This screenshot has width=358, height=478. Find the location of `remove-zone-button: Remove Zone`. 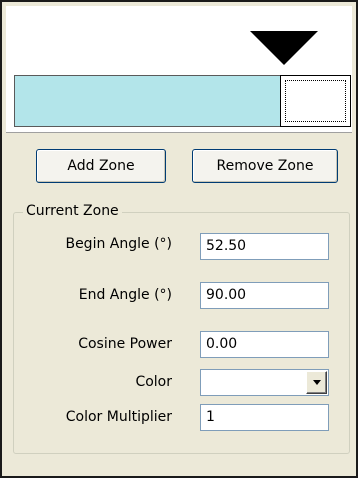

remove-zone-button: Remove Zone is located at coordinates (265, 166).